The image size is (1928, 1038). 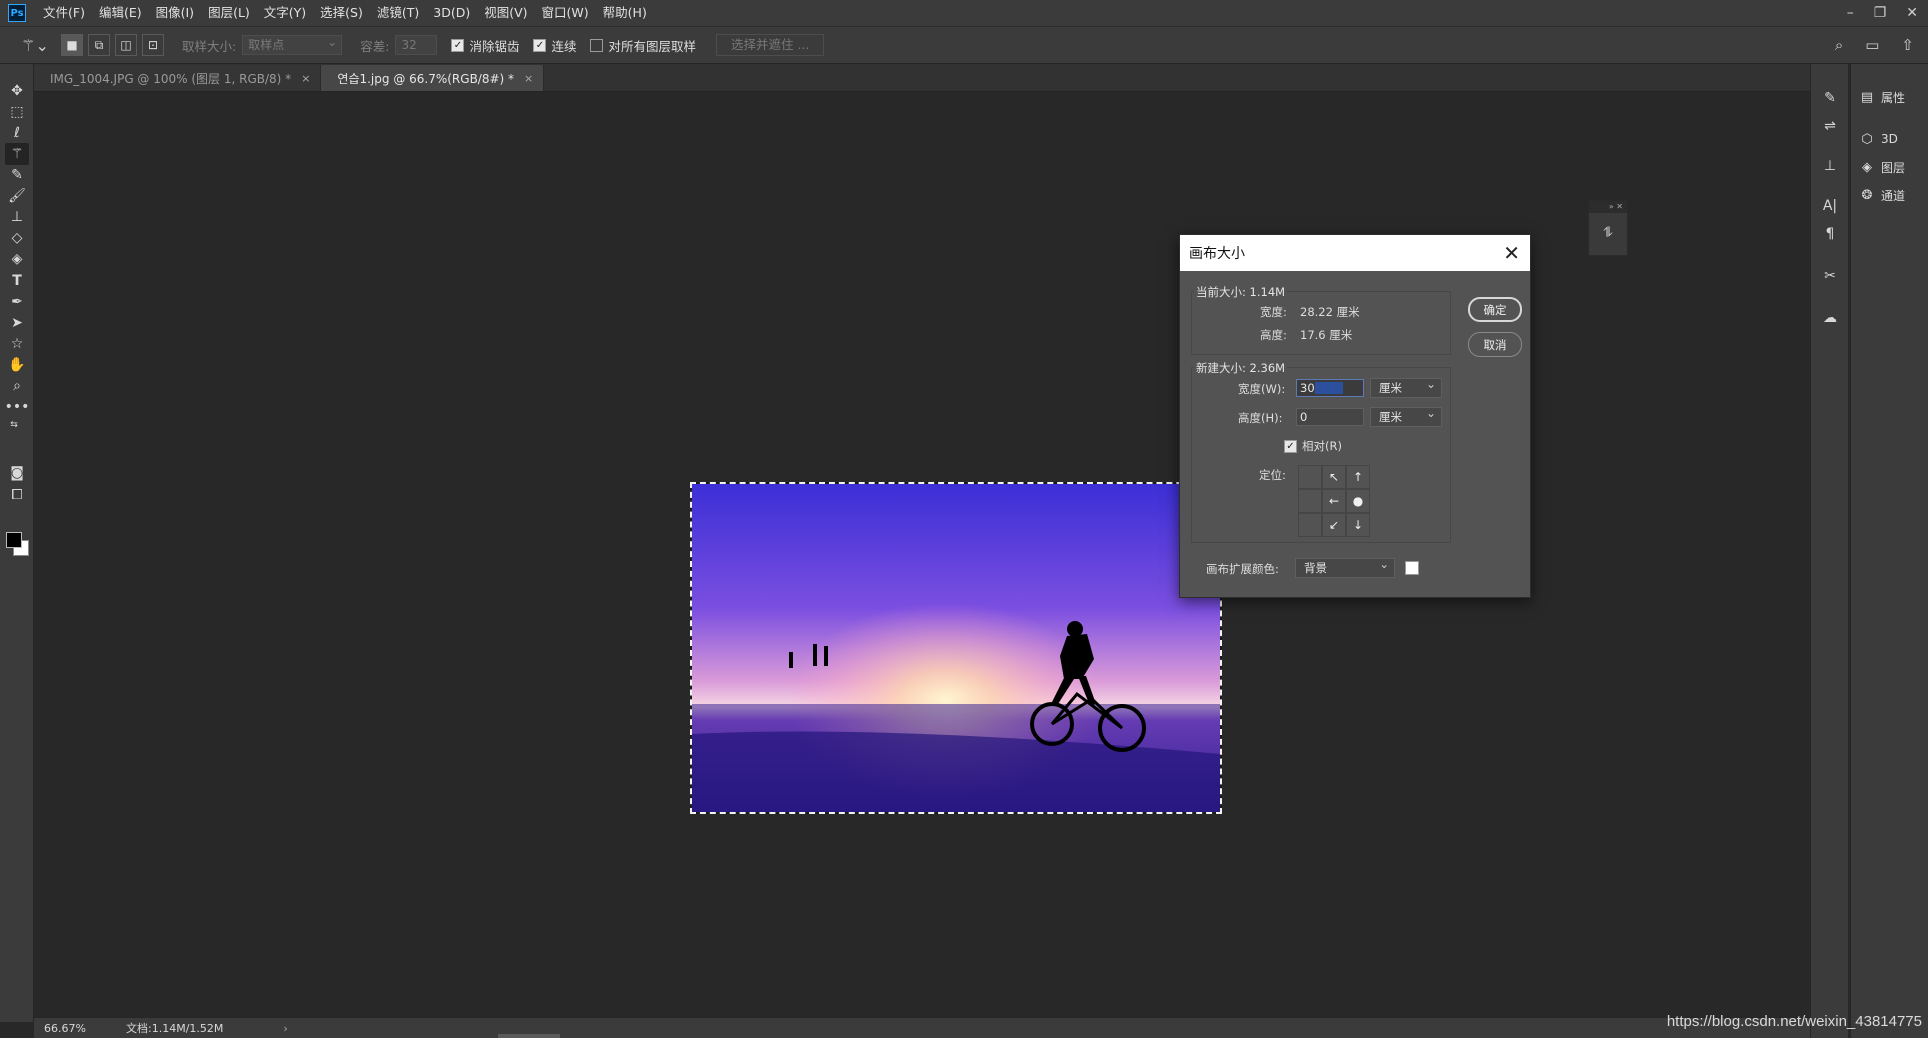 What do you see at coordinates (17, 91) in the screenshot?
I see `move-tool-icon: ✥` at bounding box center [17, 91].